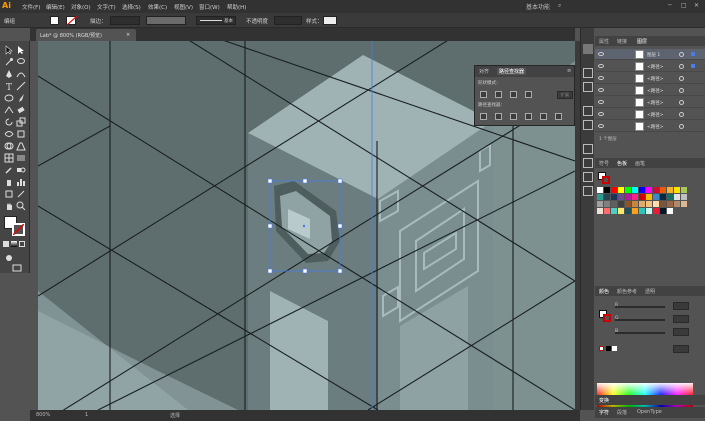  I want to click on paintbrush-tool-icon, so click(21, 98).